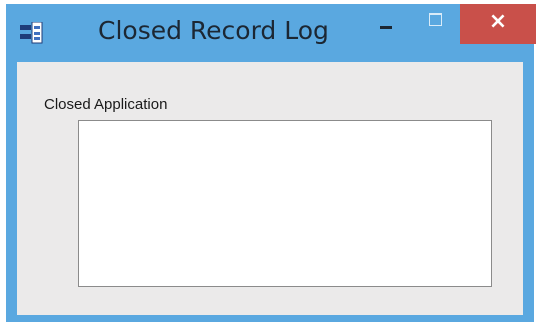 This screenshot has width=538, height=324. I want to click on close-button: ×, so click(498, 24).